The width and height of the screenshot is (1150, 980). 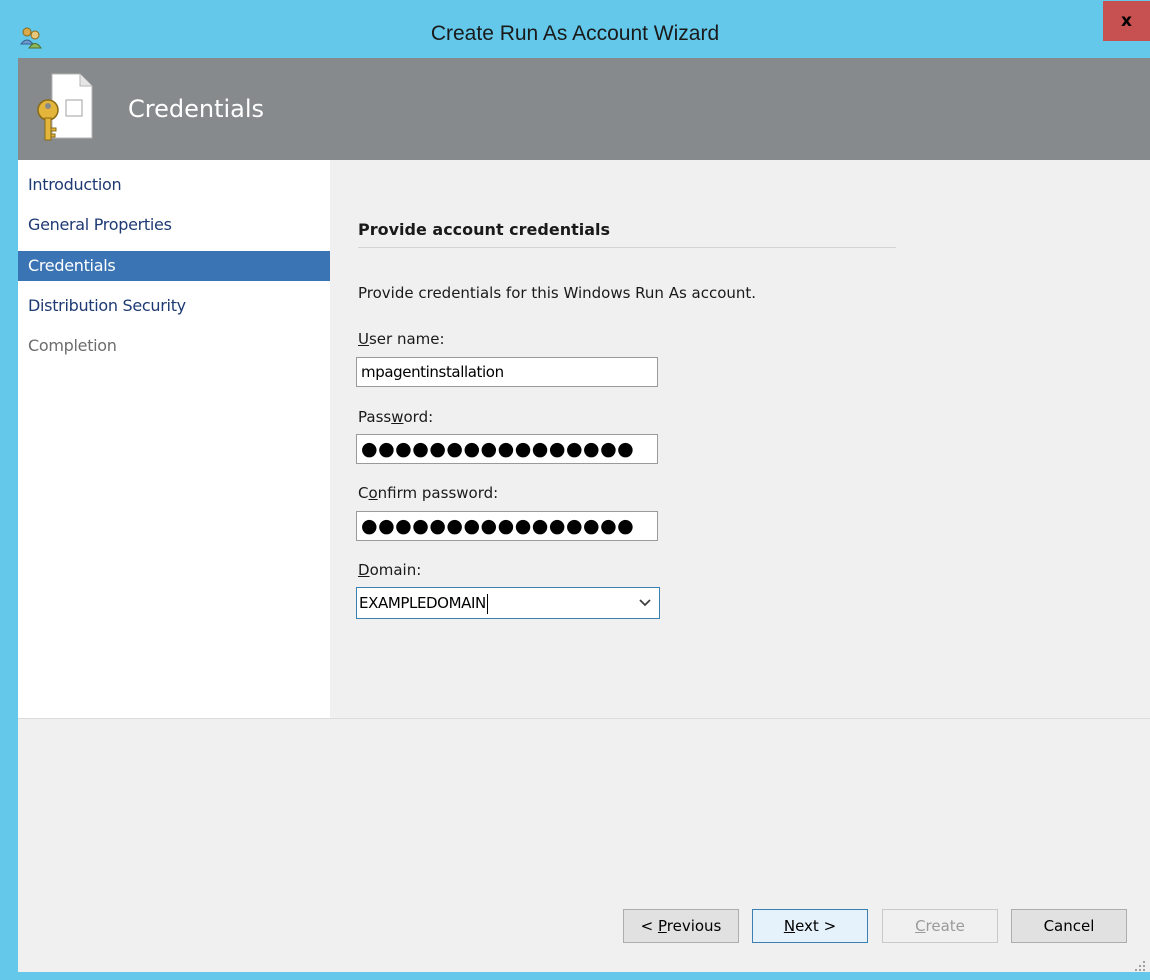 I want to click on previous-accel: P, so click(x=662, y=926).